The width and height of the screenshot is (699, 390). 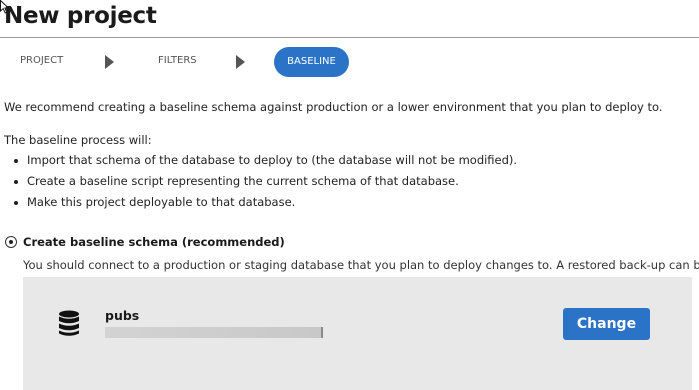 I want to click on step-project: PROJECT, so click(x=41, y=60).